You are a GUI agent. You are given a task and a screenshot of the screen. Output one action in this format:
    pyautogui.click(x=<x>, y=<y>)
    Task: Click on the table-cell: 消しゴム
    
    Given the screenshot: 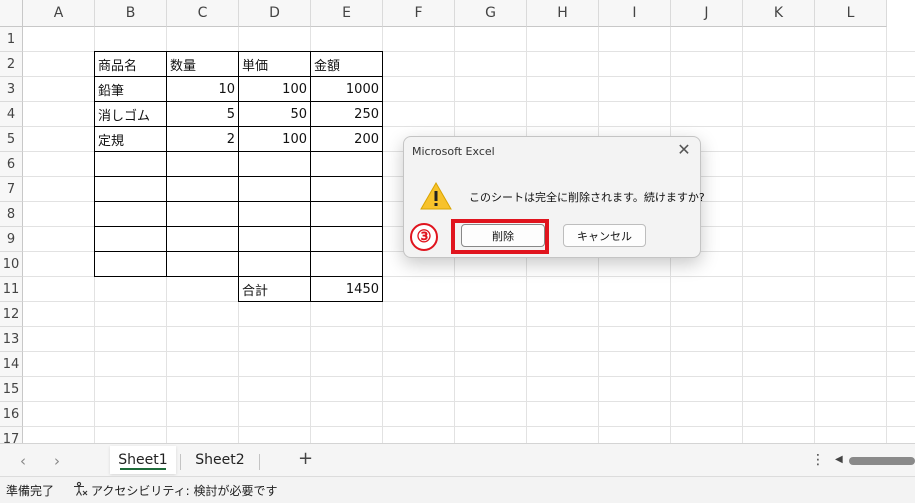 What is the action you would take?
    pyautogui.click(x=130, y=114)
    